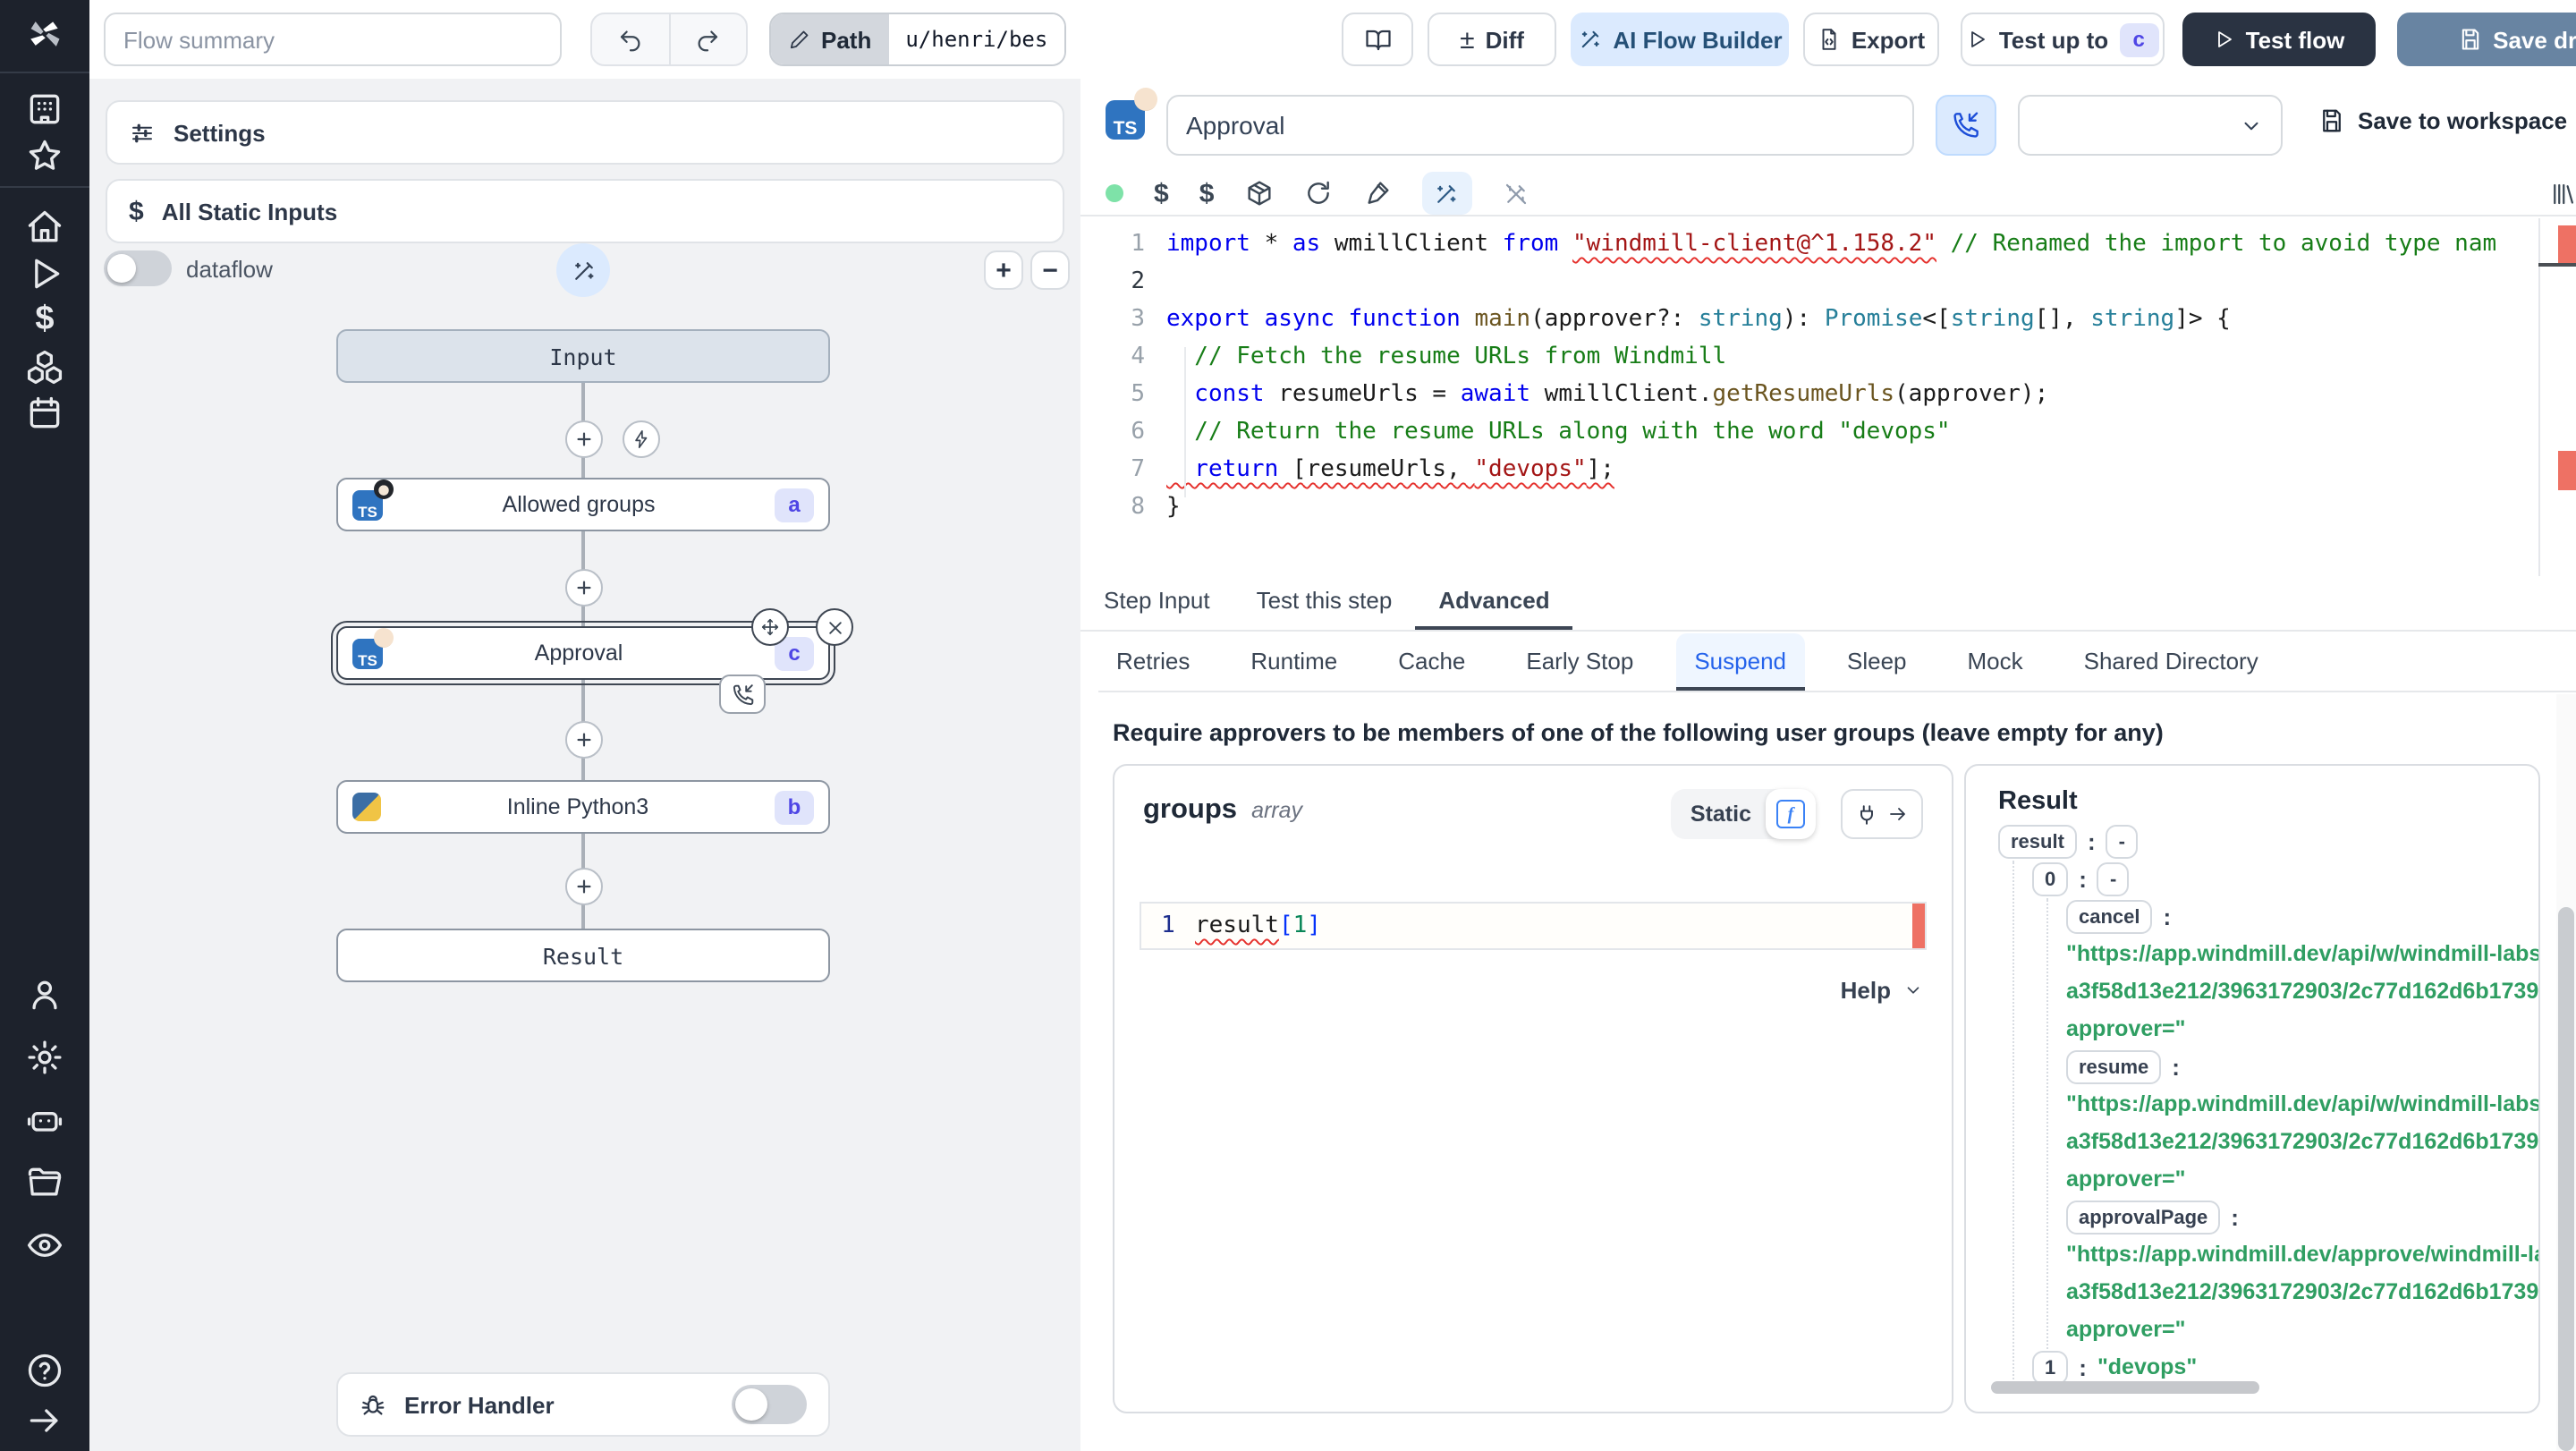  I want to click on dataflow-toggle, so click(138, 268).